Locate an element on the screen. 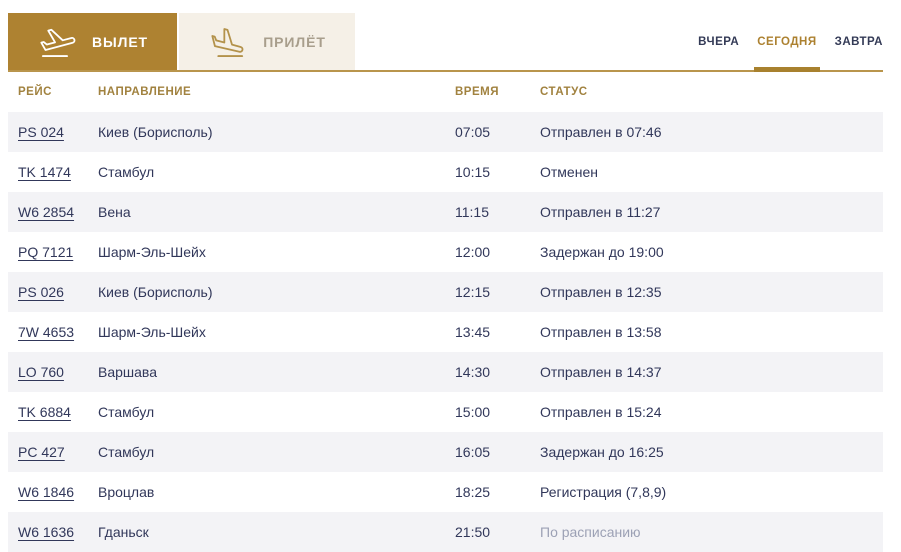 This screenshot has height=552, width=901. table-row: LO 760 Варшава 14:30 Отправлен в 14:37 is located at coordinates (445, 372).